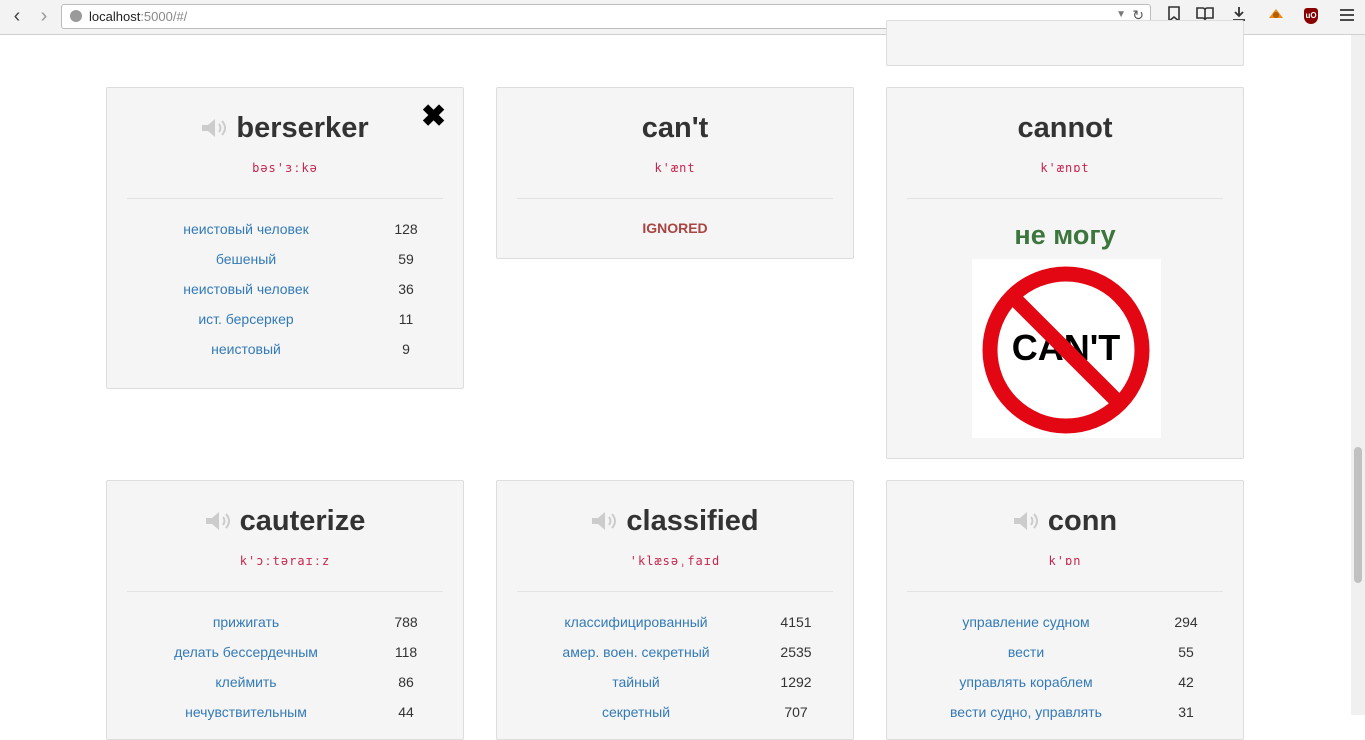 This screenshot has height=740, width=1365. Describe the element at coordinates (433, 117) in the screenshot. I see `close-icon: ✖` at that location.